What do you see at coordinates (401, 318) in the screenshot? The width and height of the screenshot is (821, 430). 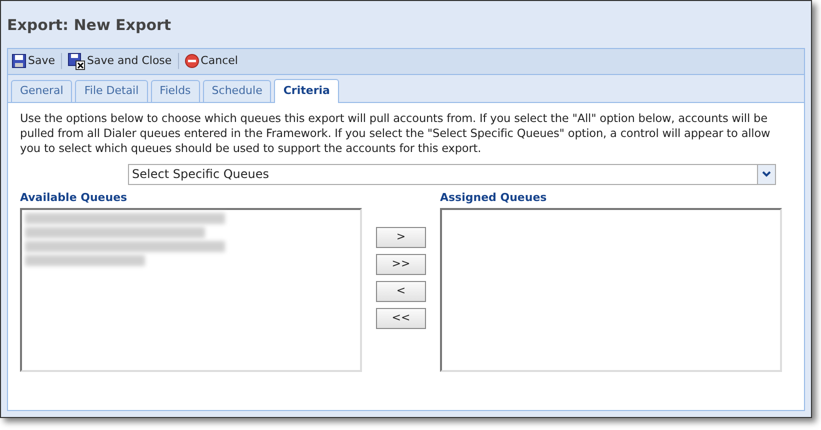 I see `move-button: <<` at bounding box center [401, 318].